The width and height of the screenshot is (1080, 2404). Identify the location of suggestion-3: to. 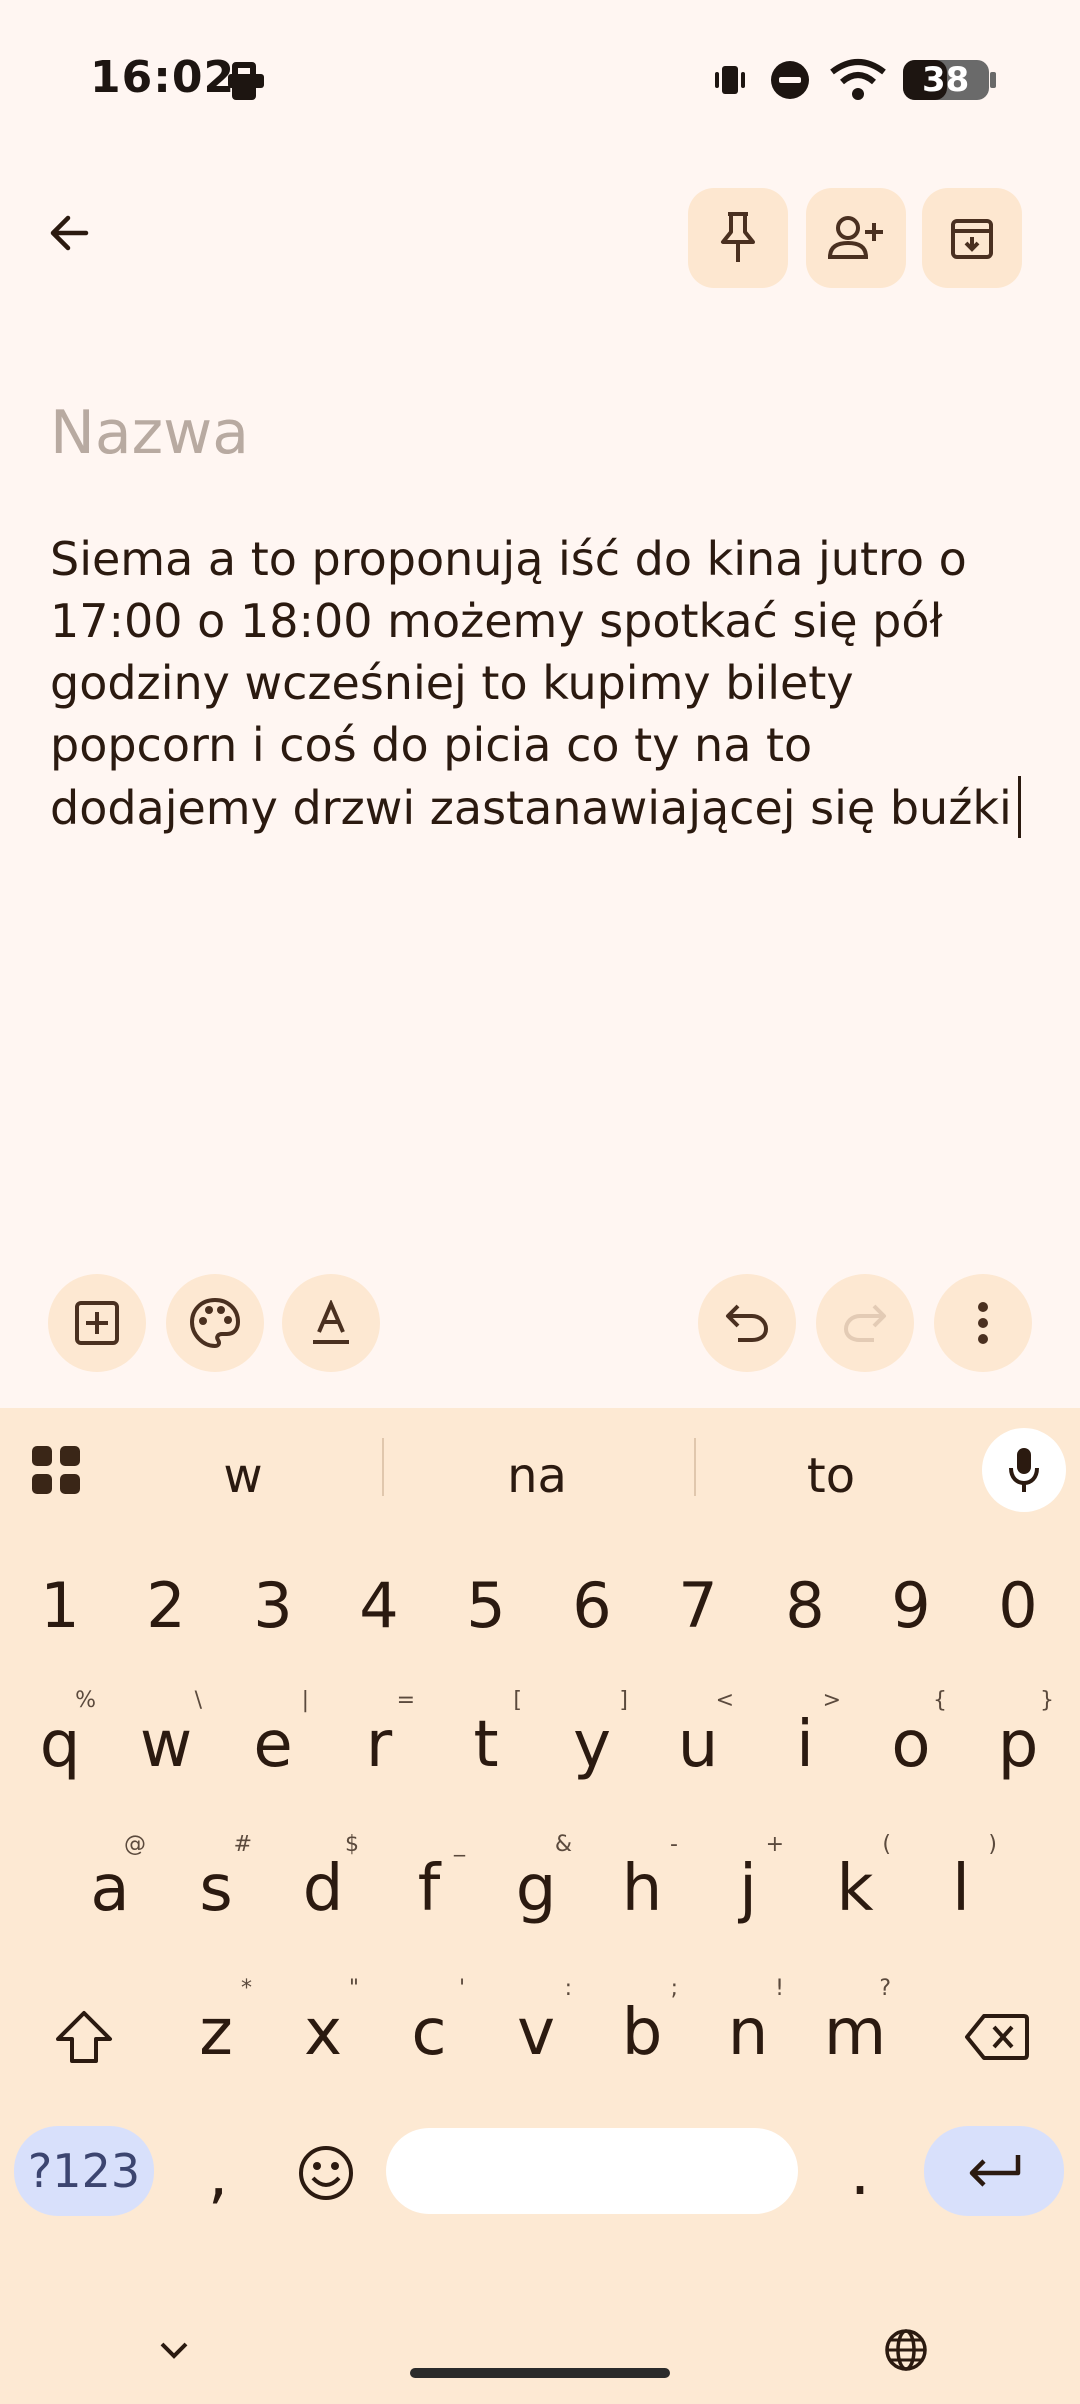
(831, 1476).